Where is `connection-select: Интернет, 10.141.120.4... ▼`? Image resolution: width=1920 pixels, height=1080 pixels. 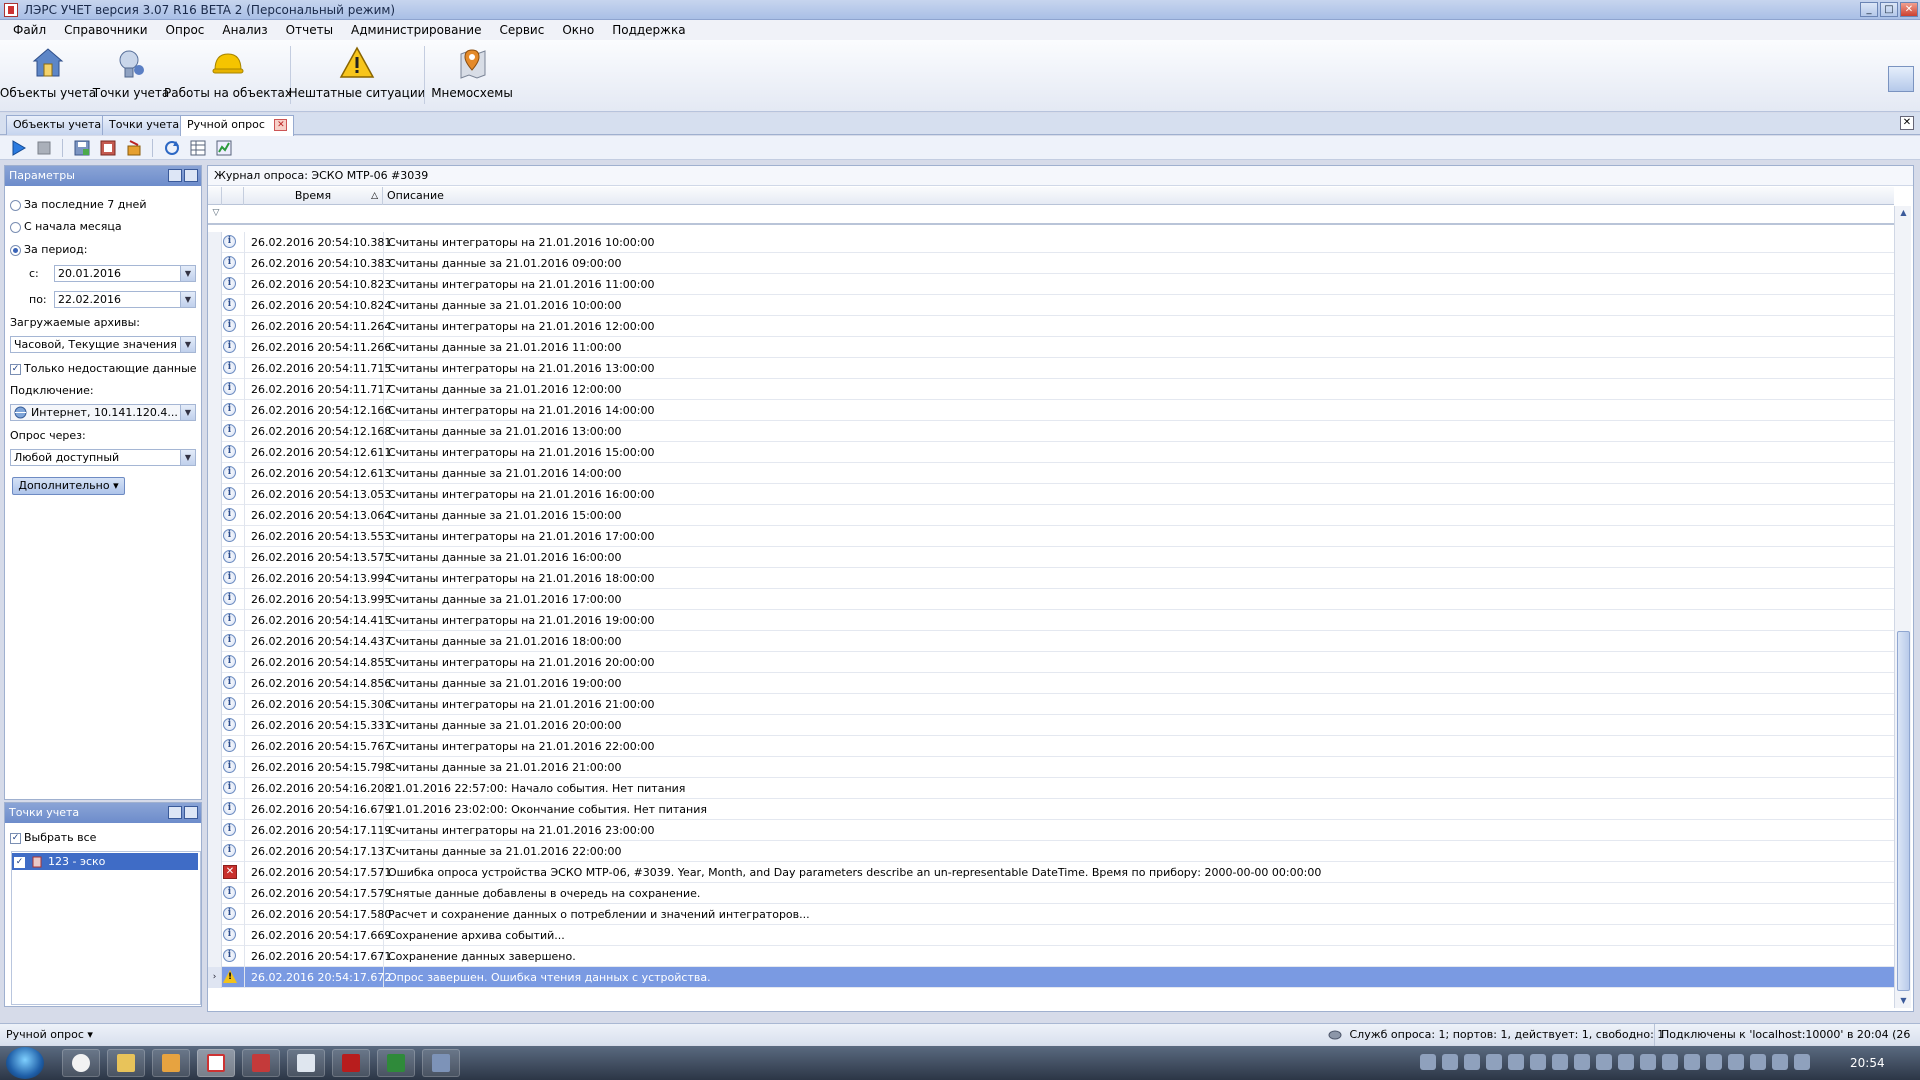 connection-select: Интернет, 10.141.120.4... ▼ is located at coordinates (103, 412).